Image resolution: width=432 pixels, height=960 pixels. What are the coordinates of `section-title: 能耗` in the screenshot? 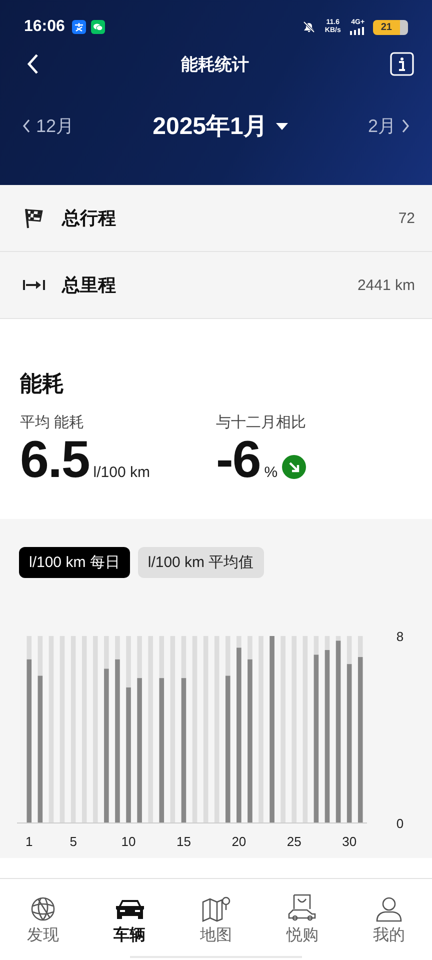 It's located at (42, 384).